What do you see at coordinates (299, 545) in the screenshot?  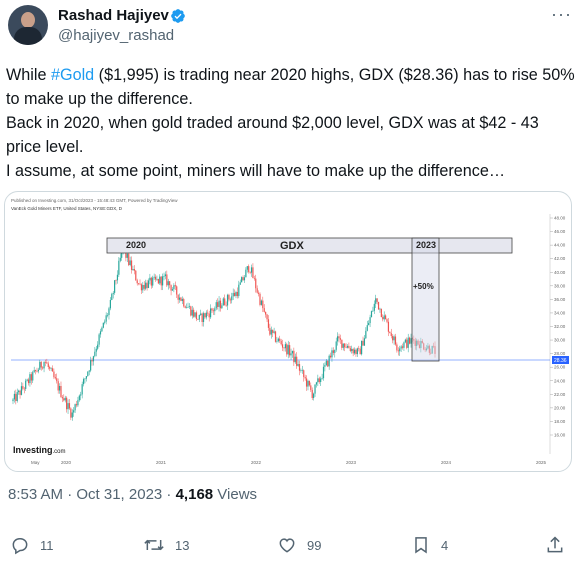 I see `like-button: 99` at bounding box center [299, 545].